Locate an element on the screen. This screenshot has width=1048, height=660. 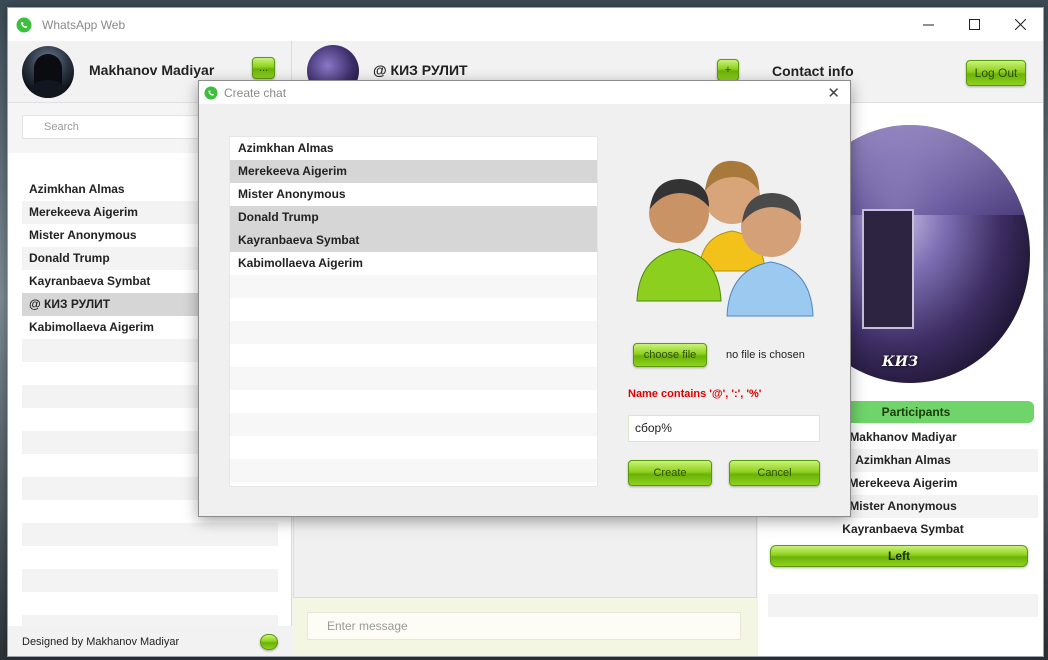
dialog-contact-item: Kabimollaeva Aigerim is located at coordinates (413, 263).